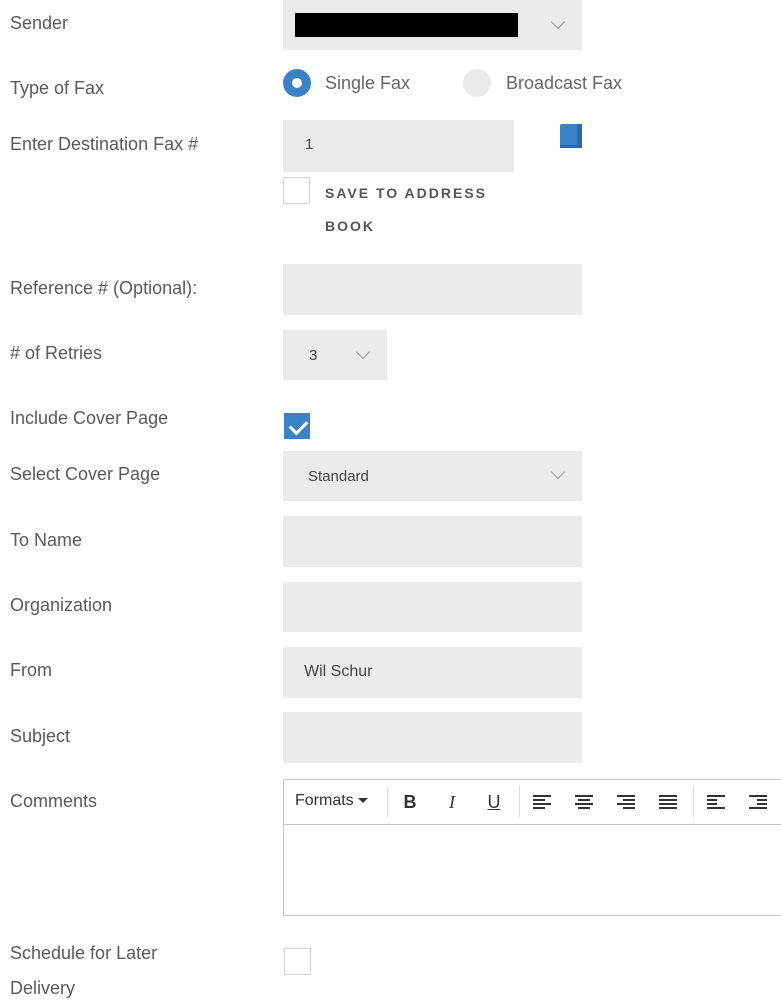  Describe the element at coordinates (46, 540) in the screenshot. I see `to-name-label: To Name` at that location.